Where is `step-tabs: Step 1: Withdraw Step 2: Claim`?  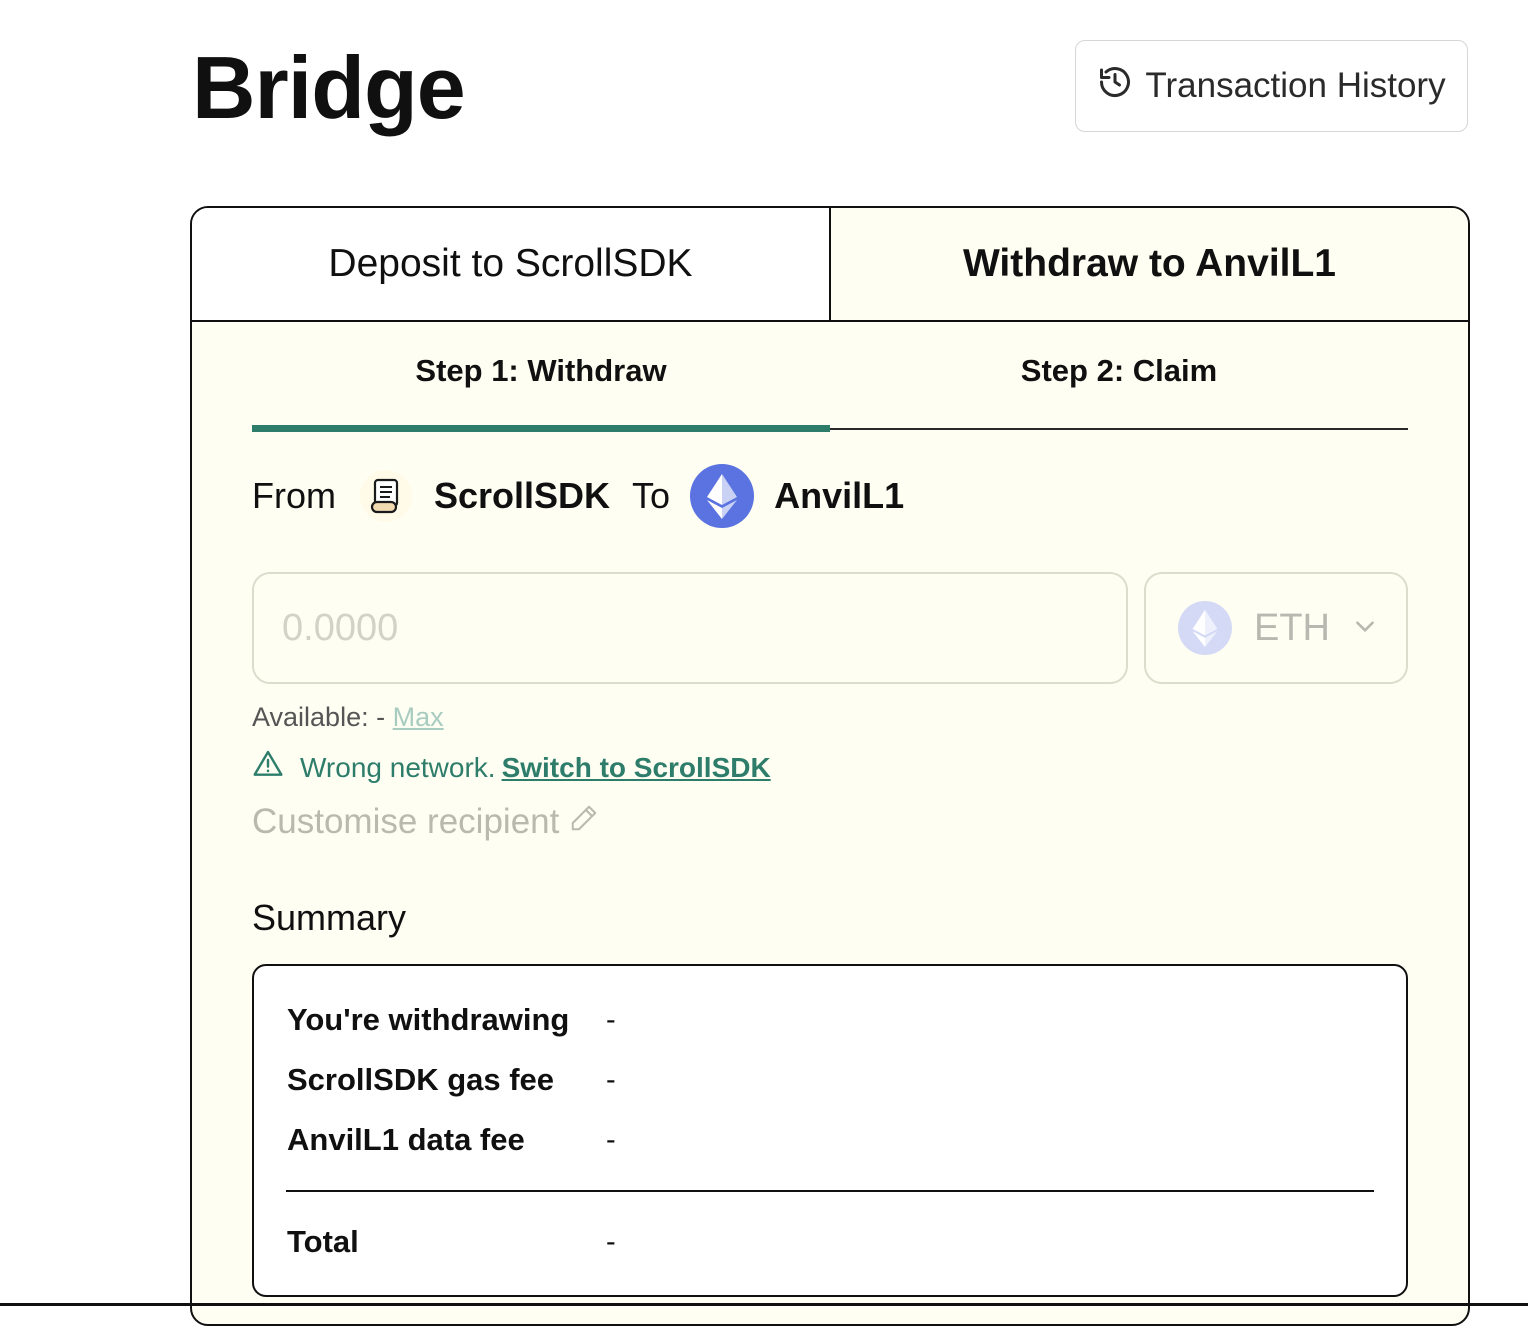 step-tabs: Step 1: Withdraw Step 2: Claim is located at coordinates (830, 377).